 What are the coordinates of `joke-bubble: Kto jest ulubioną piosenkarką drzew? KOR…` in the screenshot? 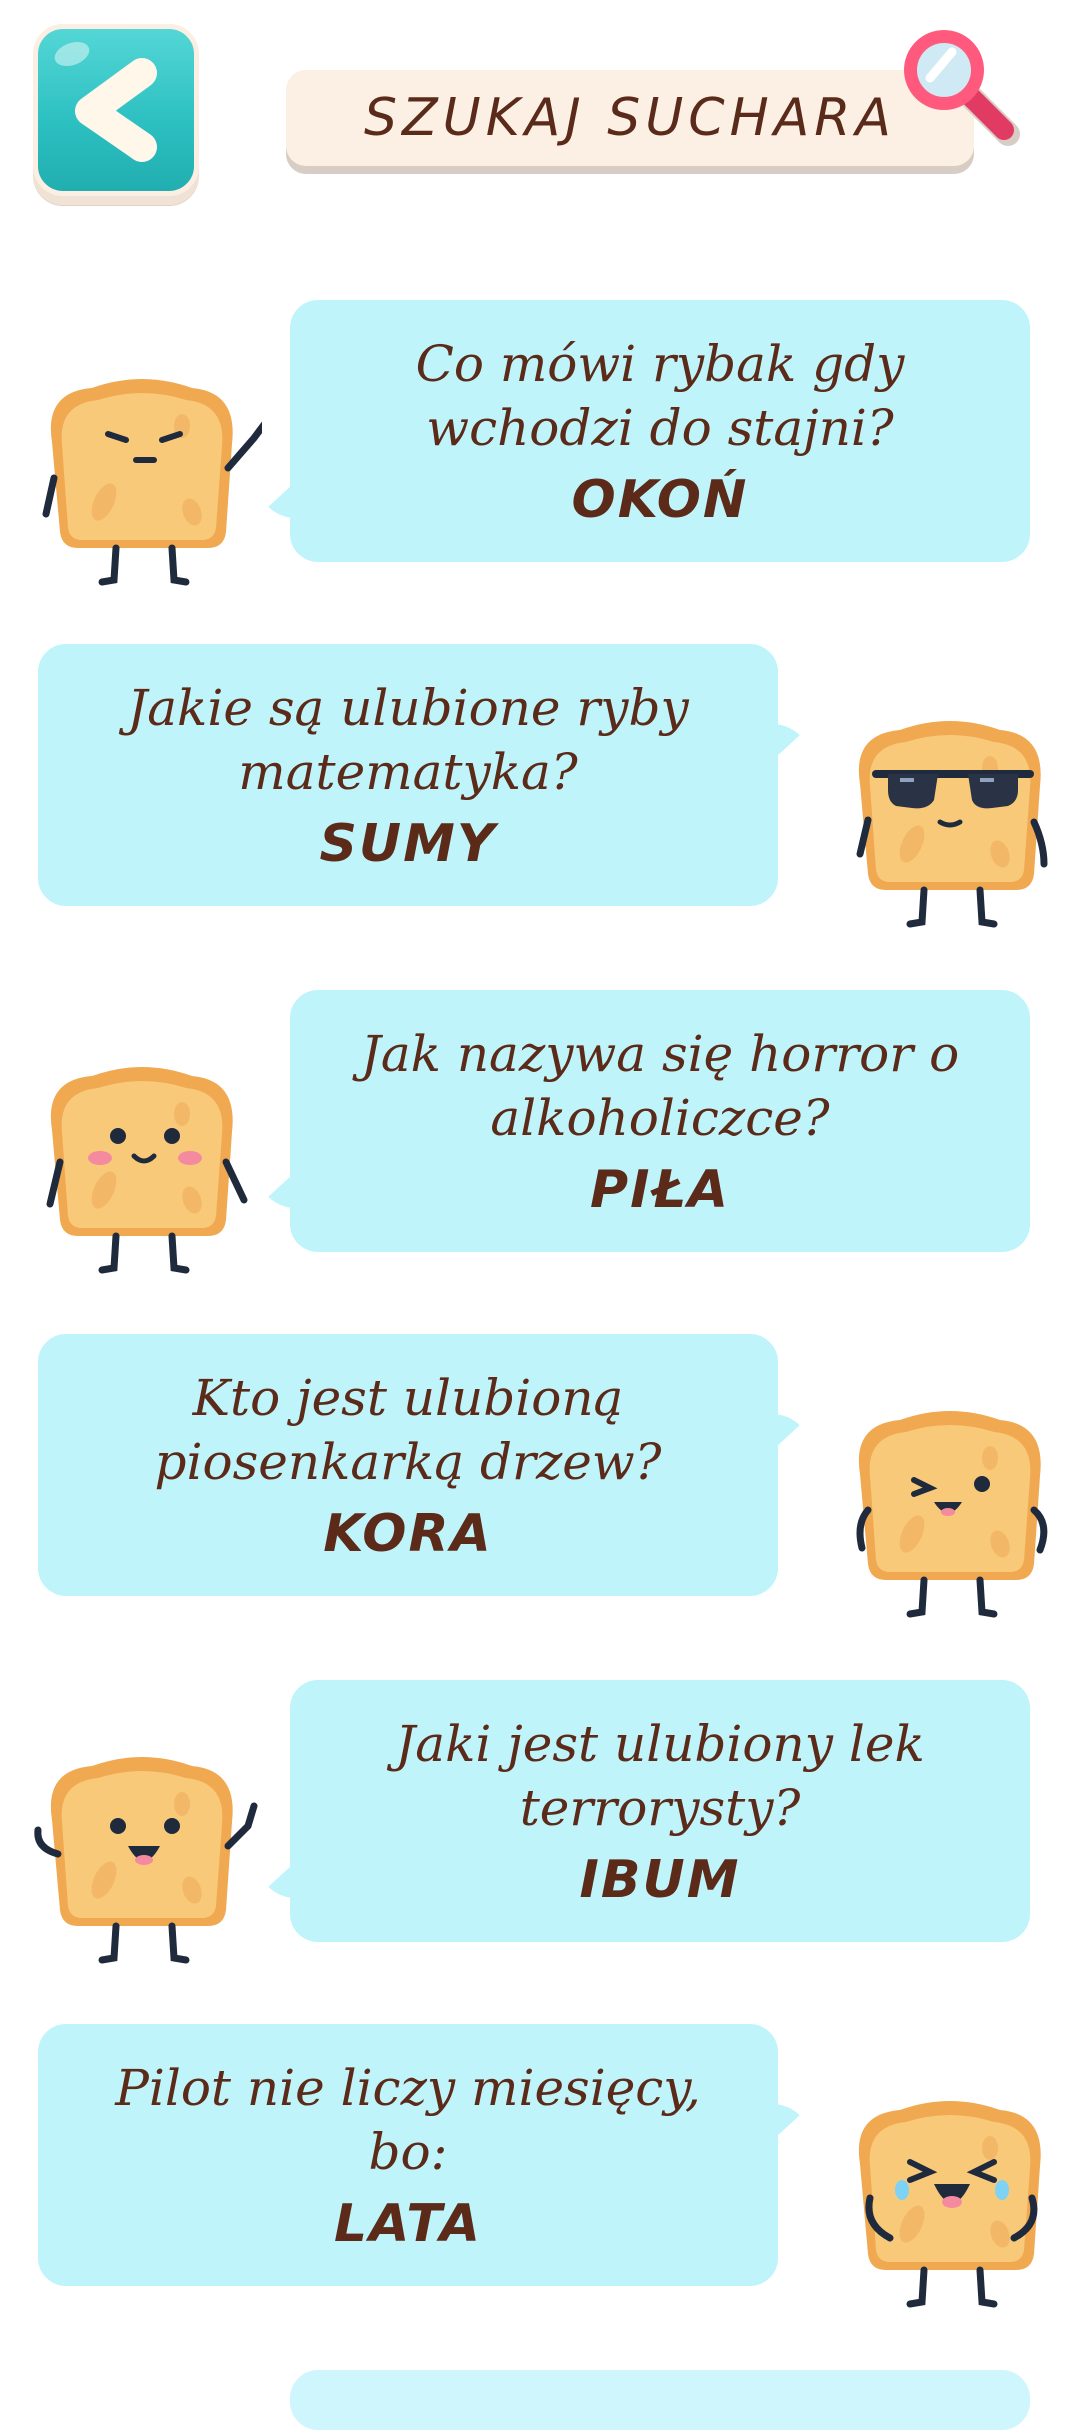 It's located at (425, 1465).